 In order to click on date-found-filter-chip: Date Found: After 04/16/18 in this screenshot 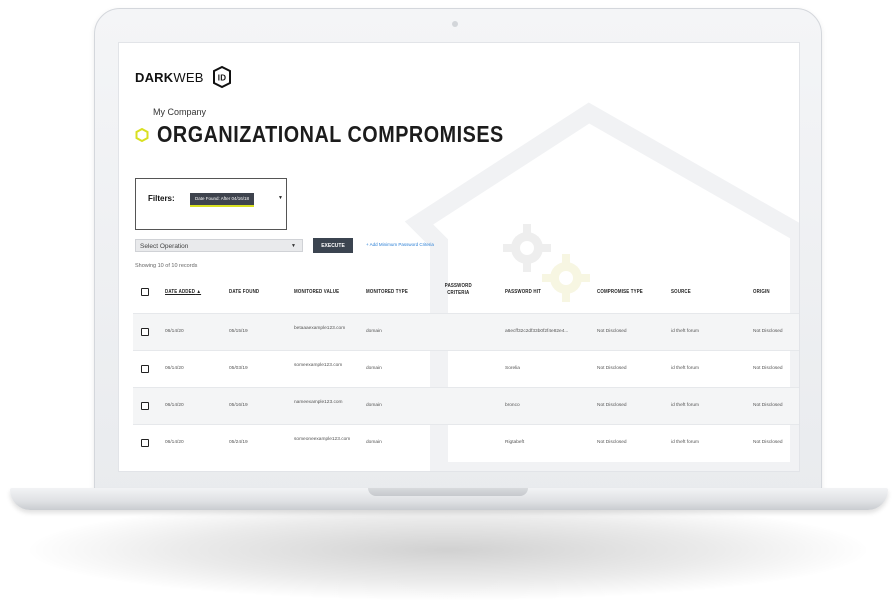, I will do `click(222, 200)`.